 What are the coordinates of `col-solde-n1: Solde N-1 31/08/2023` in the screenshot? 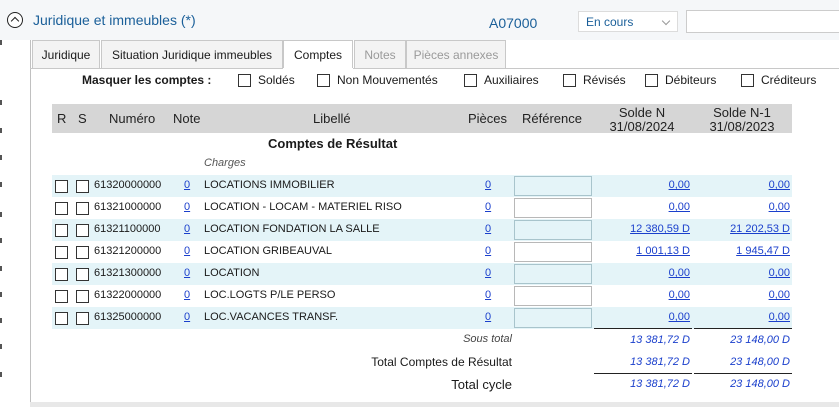 It's located at (742, 120).